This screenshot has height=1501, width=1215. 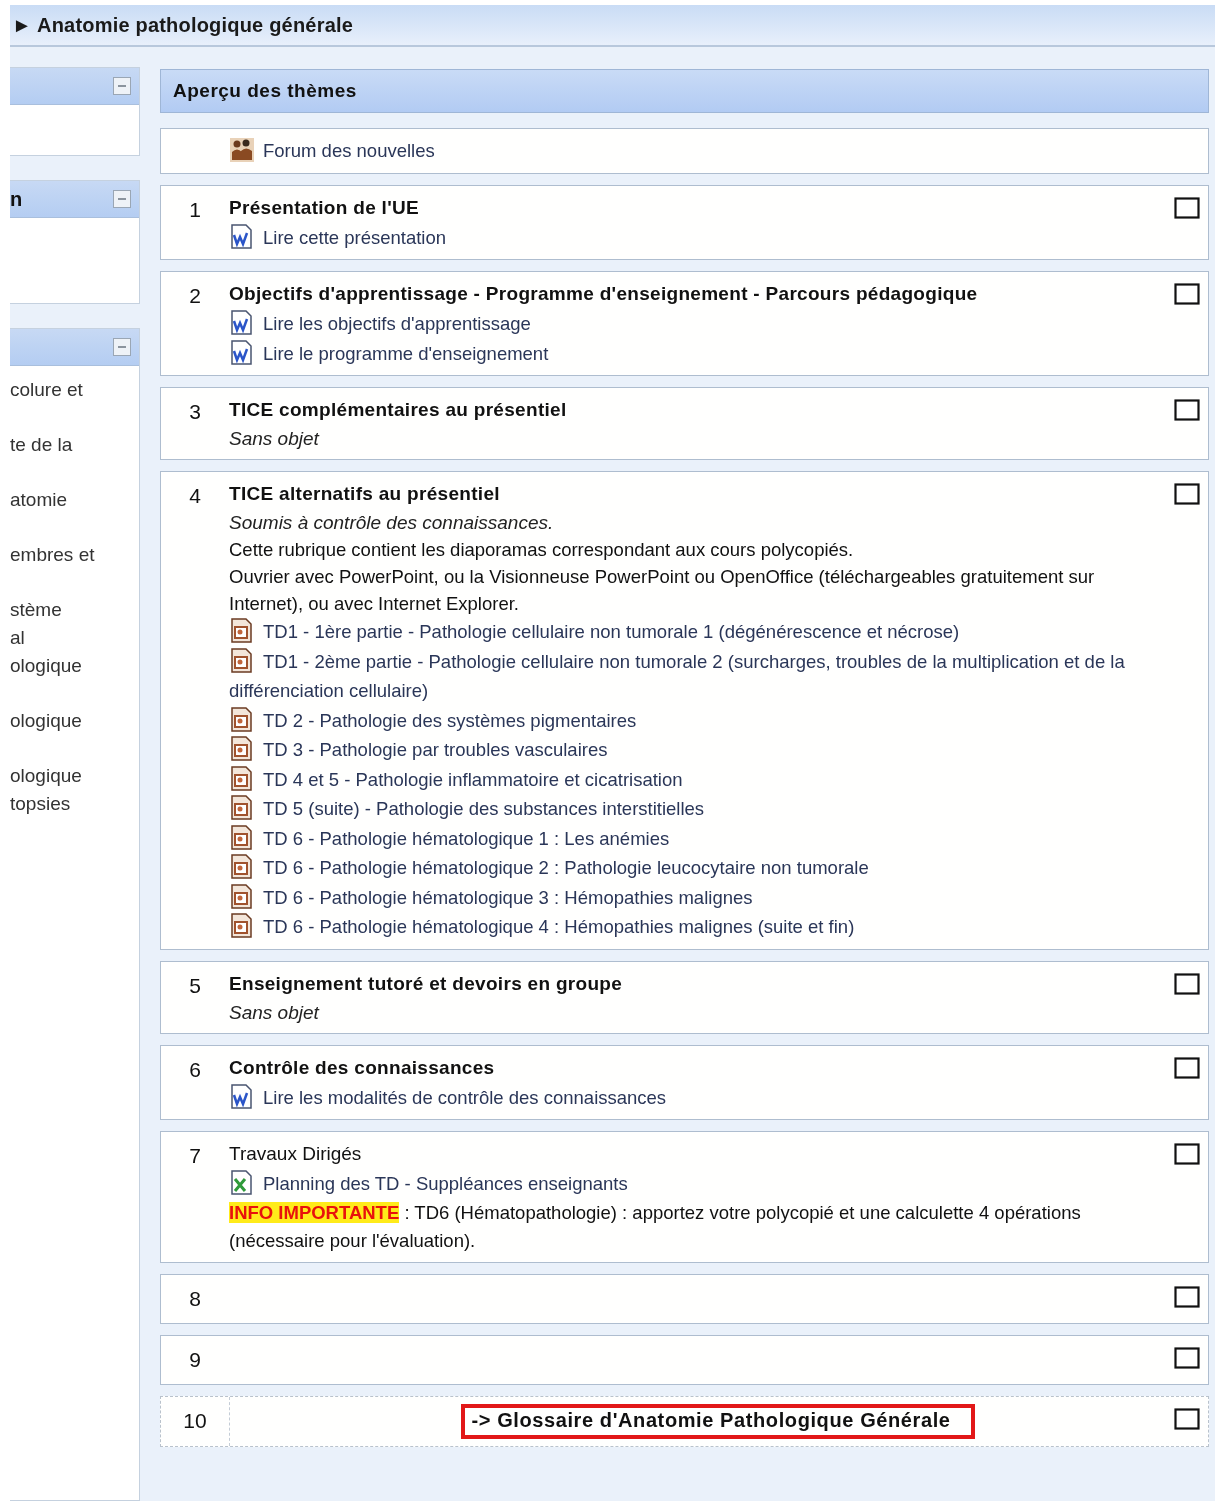 I want to click on topic-number: 3, so click(x=195, y=412).